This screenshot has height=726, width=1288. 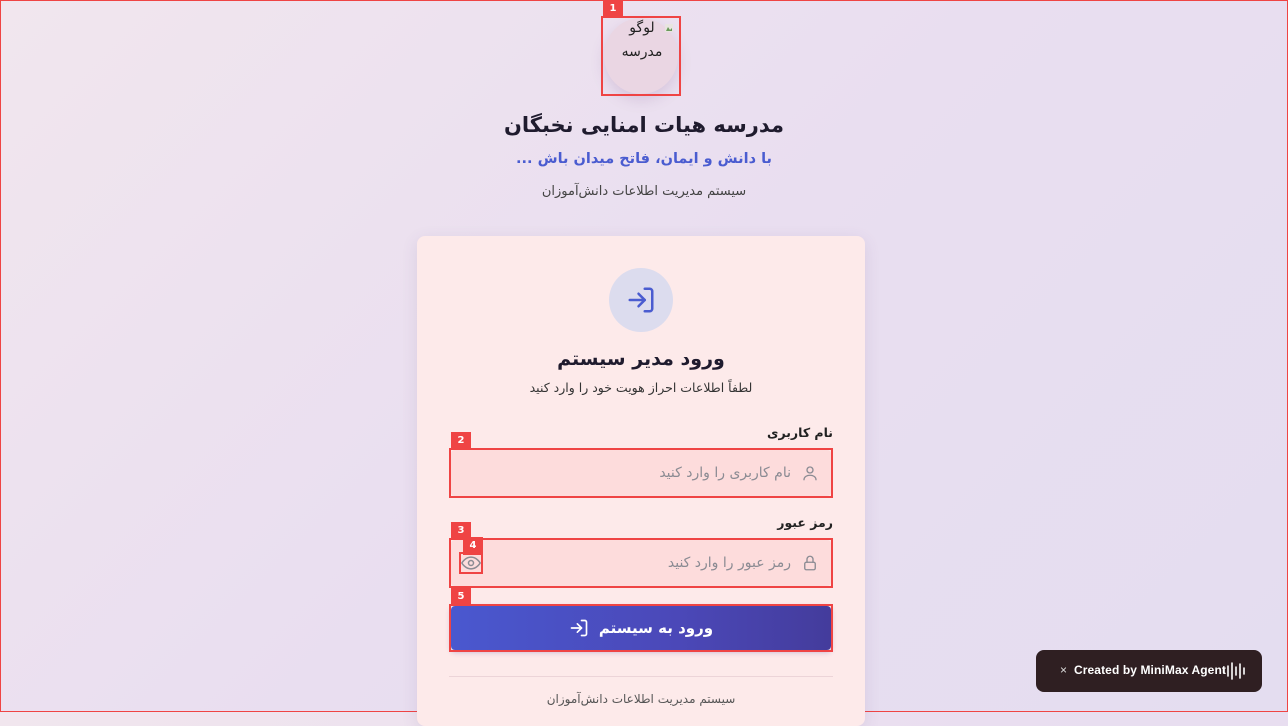 What do you see at coordinates (1063, 670) in the screenshot?
I see `toast-close-icon: ×` at bounding box center [1063, 670].